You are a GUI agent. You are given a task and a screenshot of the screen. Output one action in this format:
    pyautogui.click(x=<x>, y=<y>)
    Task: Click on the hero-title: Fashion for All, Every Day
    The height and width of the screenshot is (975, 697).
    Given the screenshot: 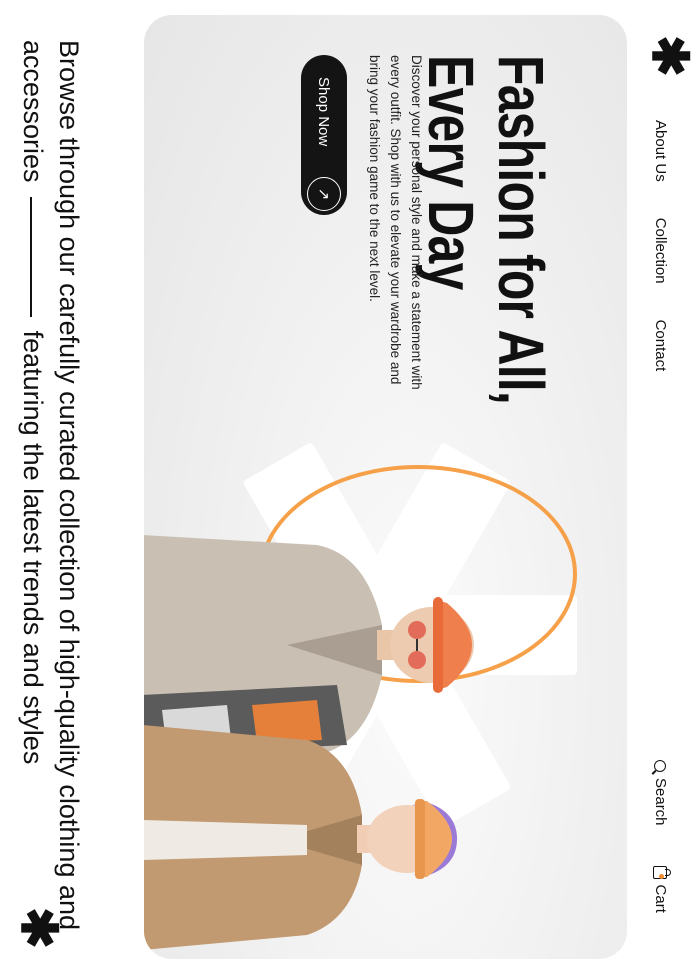 What is the action you would take?
    pyautogui.click(x=486, y=273)
    